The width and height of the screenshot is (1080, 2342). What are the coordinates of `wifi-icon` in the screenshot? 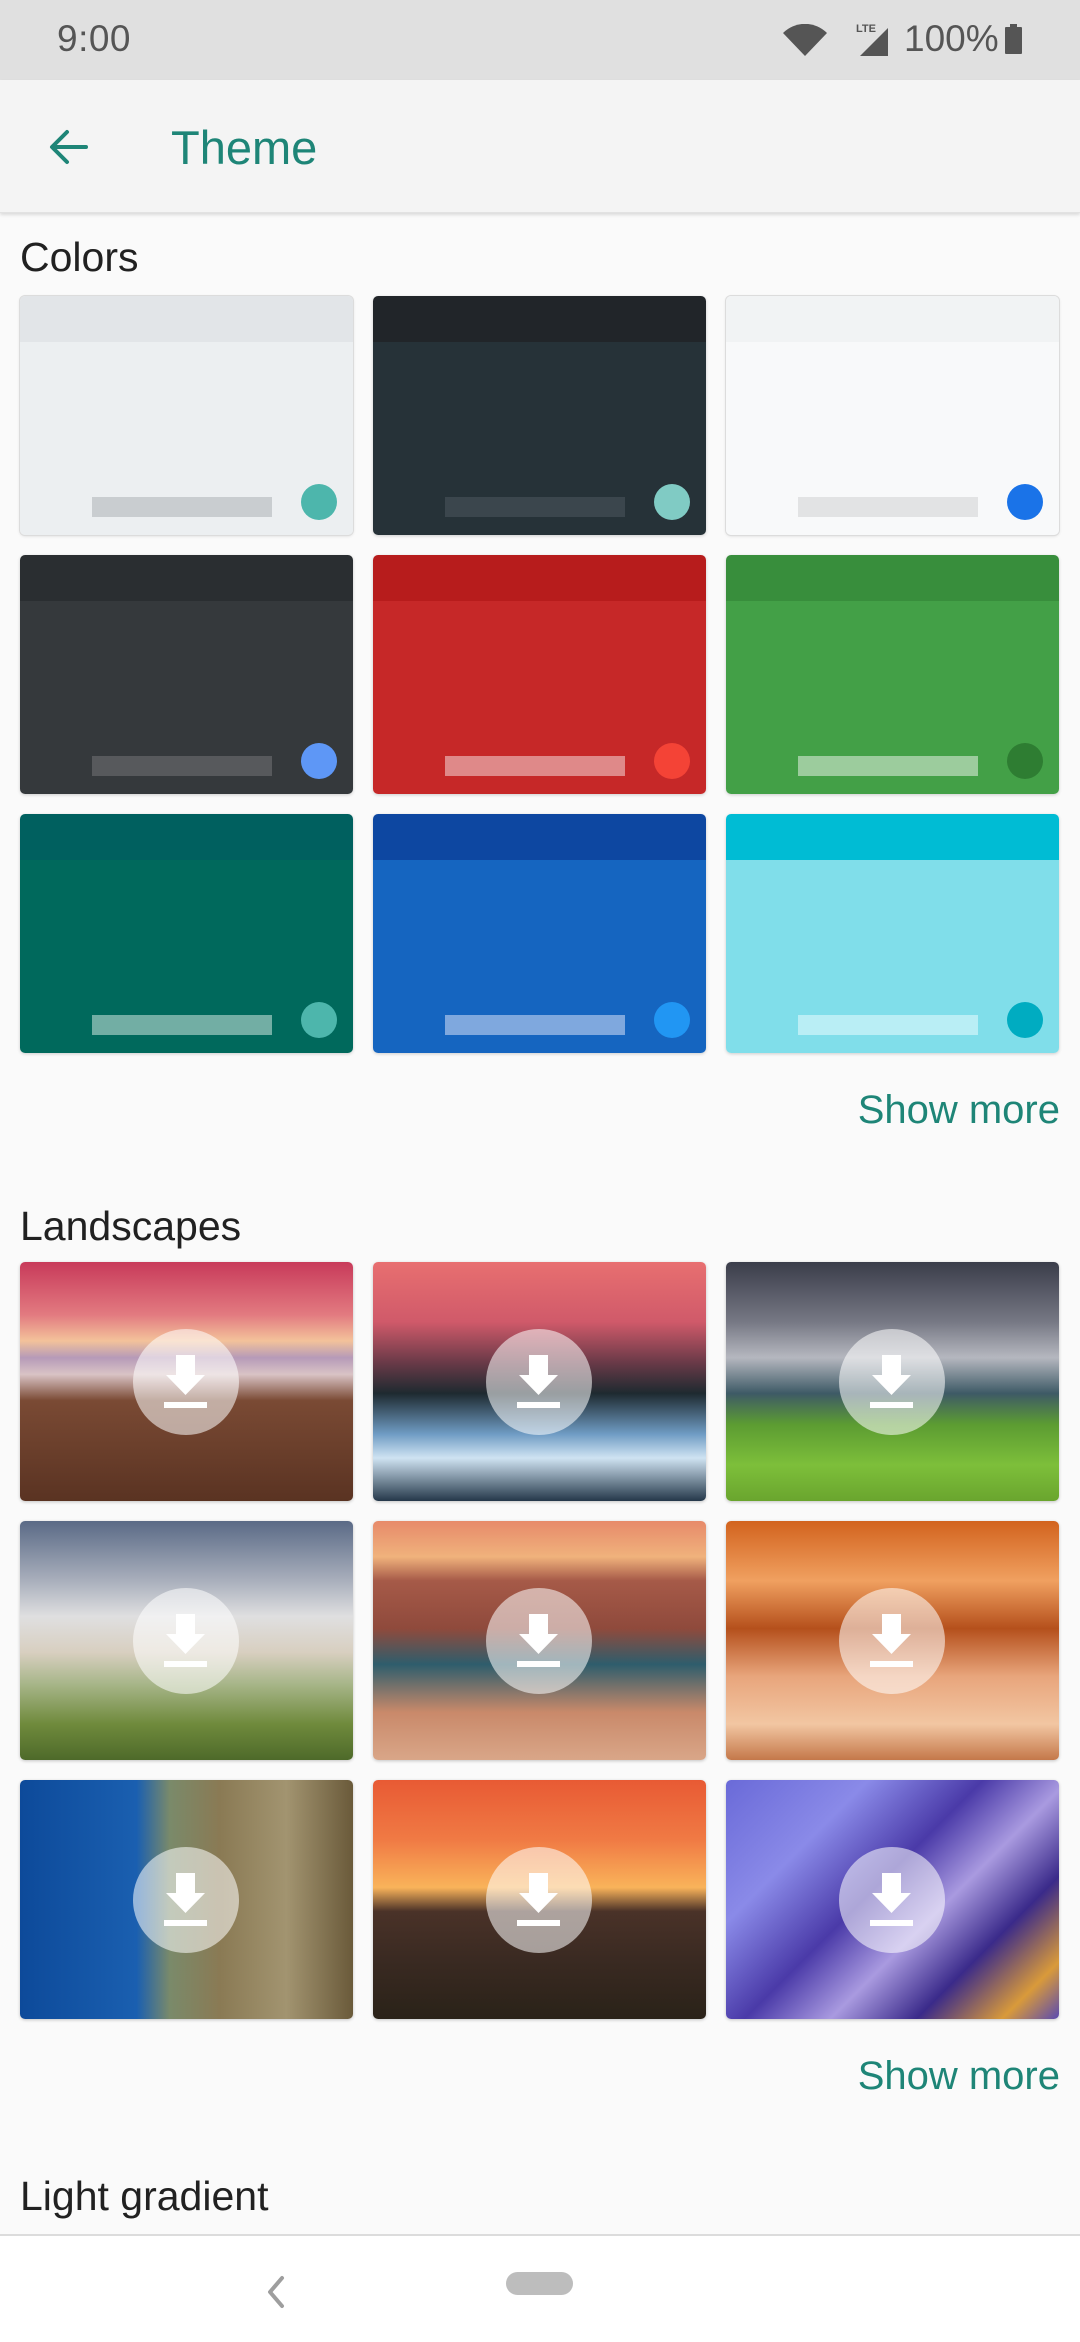 It's located at (805, 40).